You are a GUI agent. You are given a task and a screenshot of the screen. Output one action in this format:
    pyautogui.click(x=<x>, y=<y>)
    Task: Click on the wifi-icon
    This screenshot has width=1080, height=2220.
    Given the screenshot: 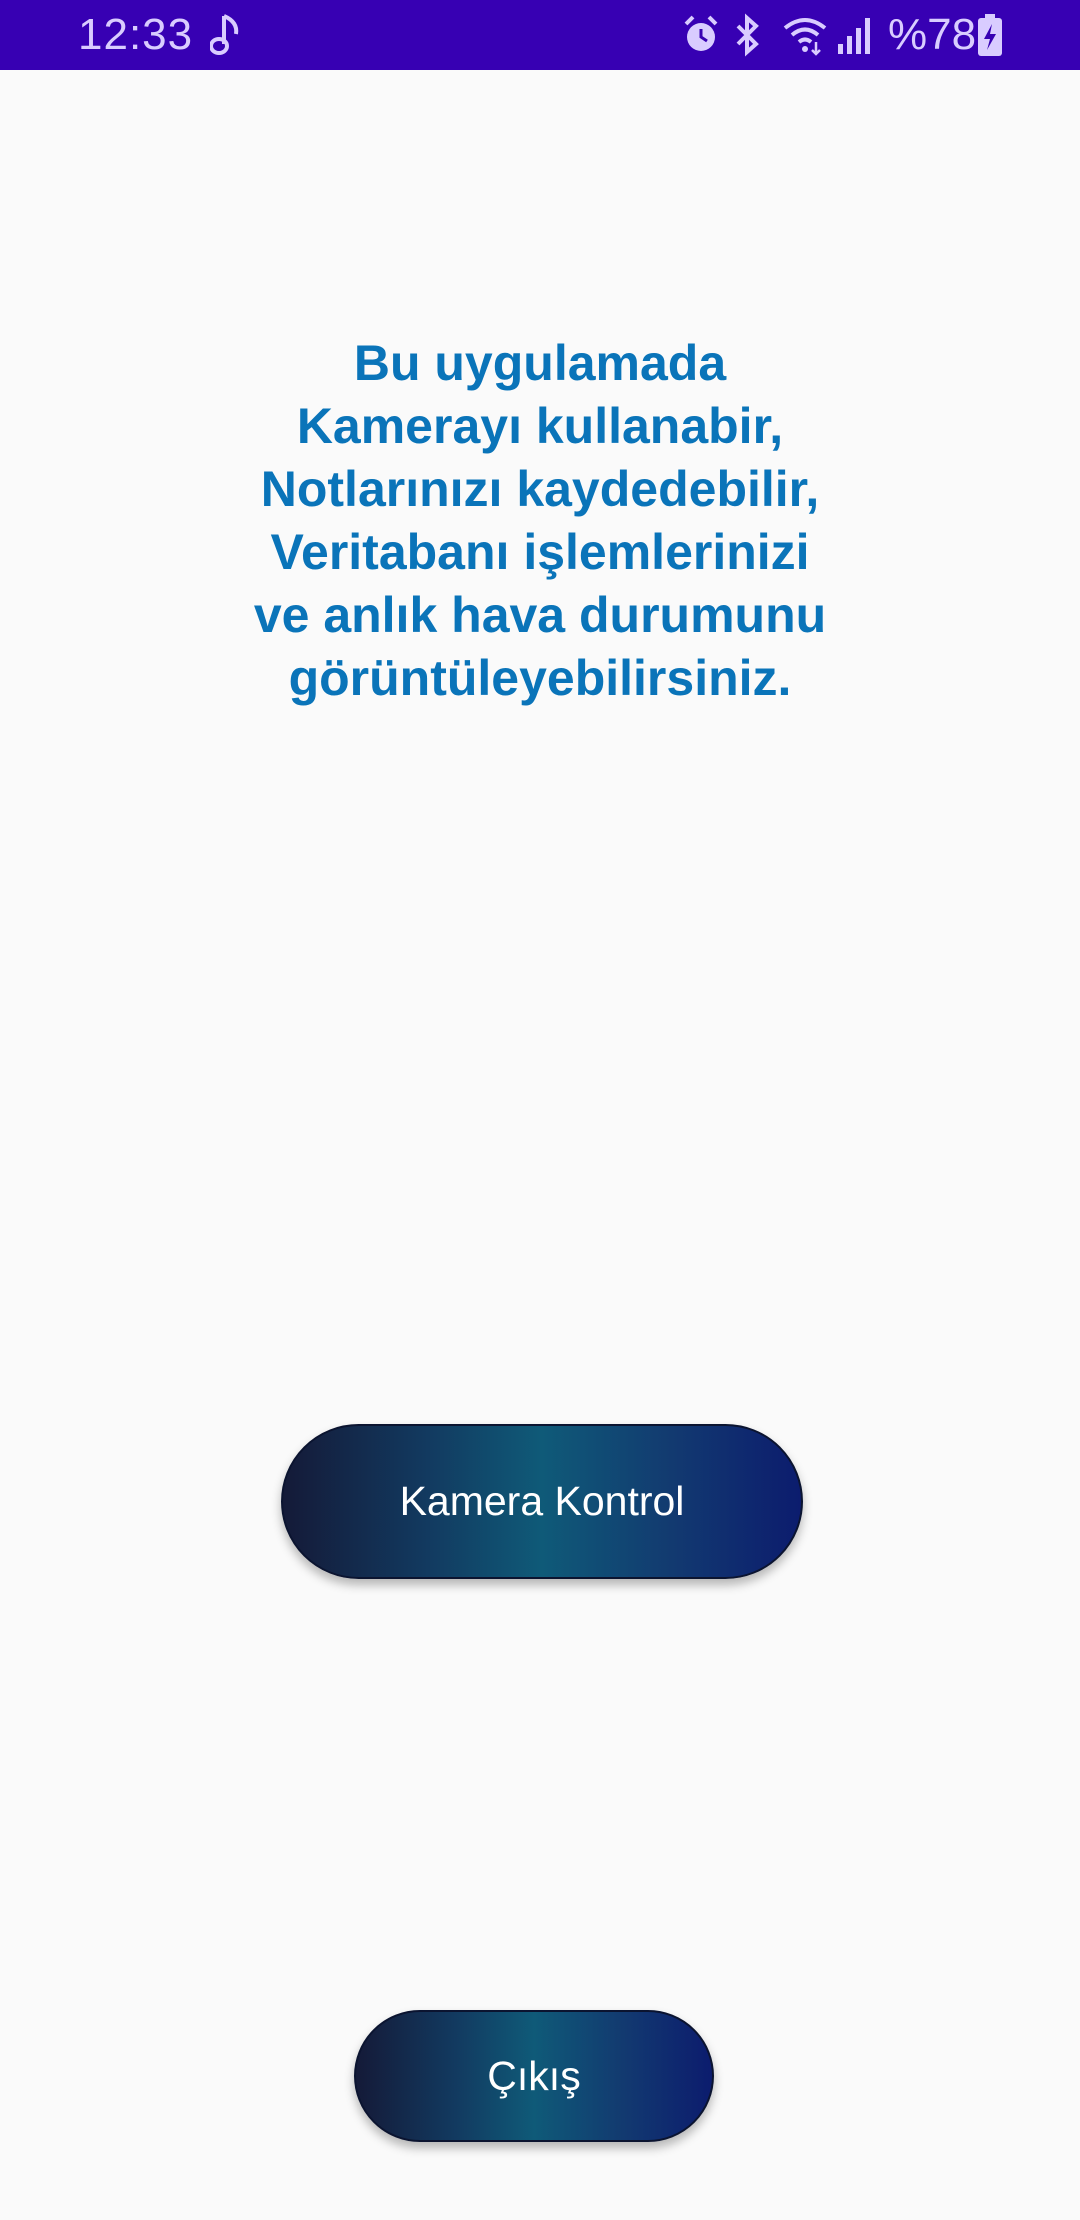 What is the action you would take?
    pyautogui.click(x=805, y=37)
    